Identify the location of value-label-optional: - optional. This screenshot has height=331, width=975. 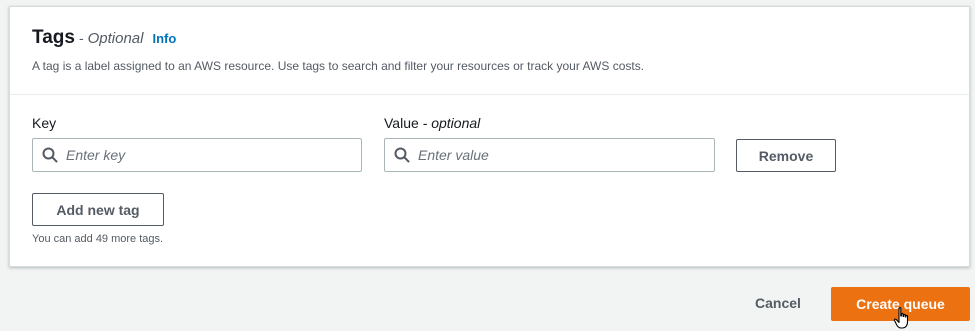
(451, 123).